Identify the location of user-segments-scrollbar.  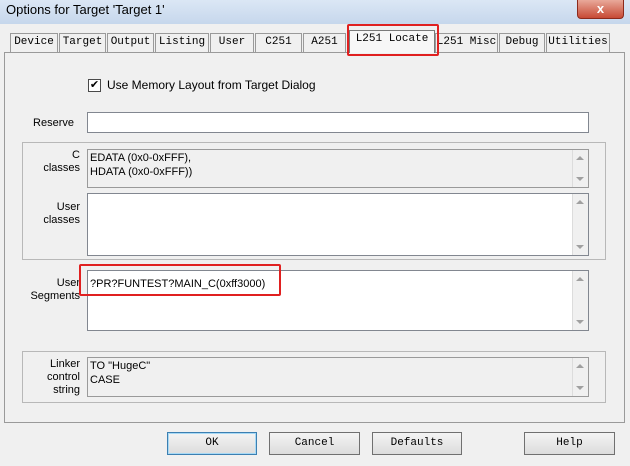
(580, 300).